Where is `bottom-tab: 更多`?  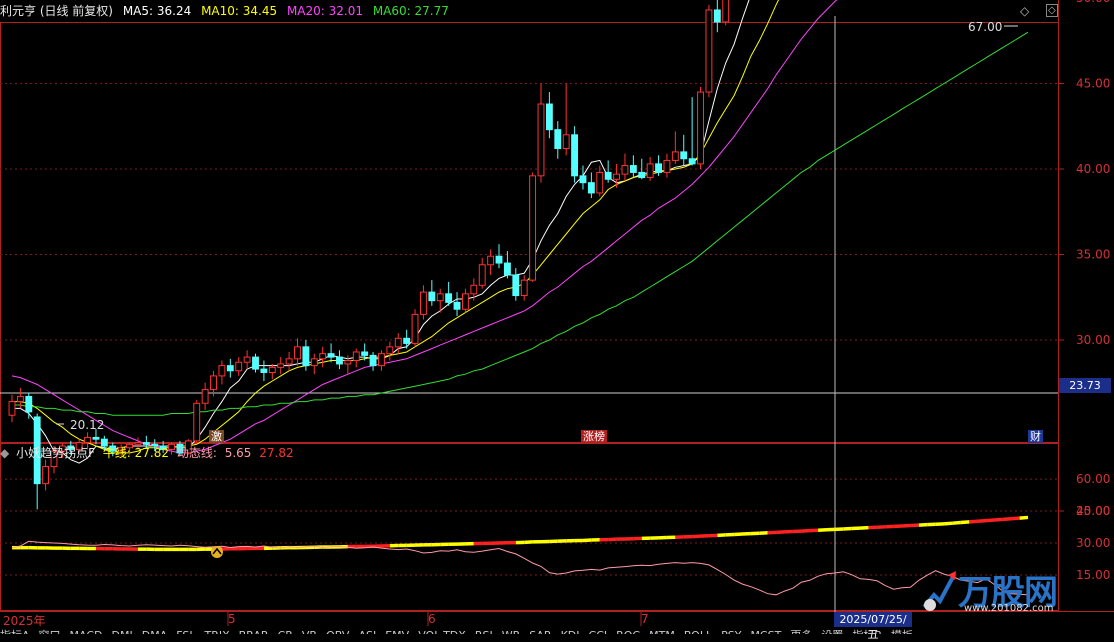
bottom-tab: 更多 is located at coordinates (801, 631).